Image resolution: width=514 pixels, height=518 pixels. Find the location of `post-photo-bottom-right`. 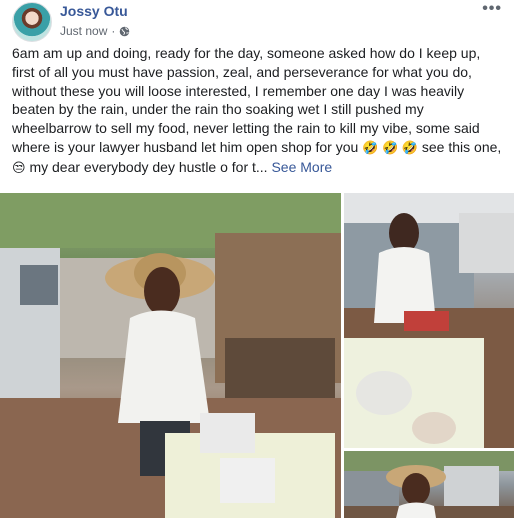

post-photo-bottom-right is located at coordinates (429, 484).